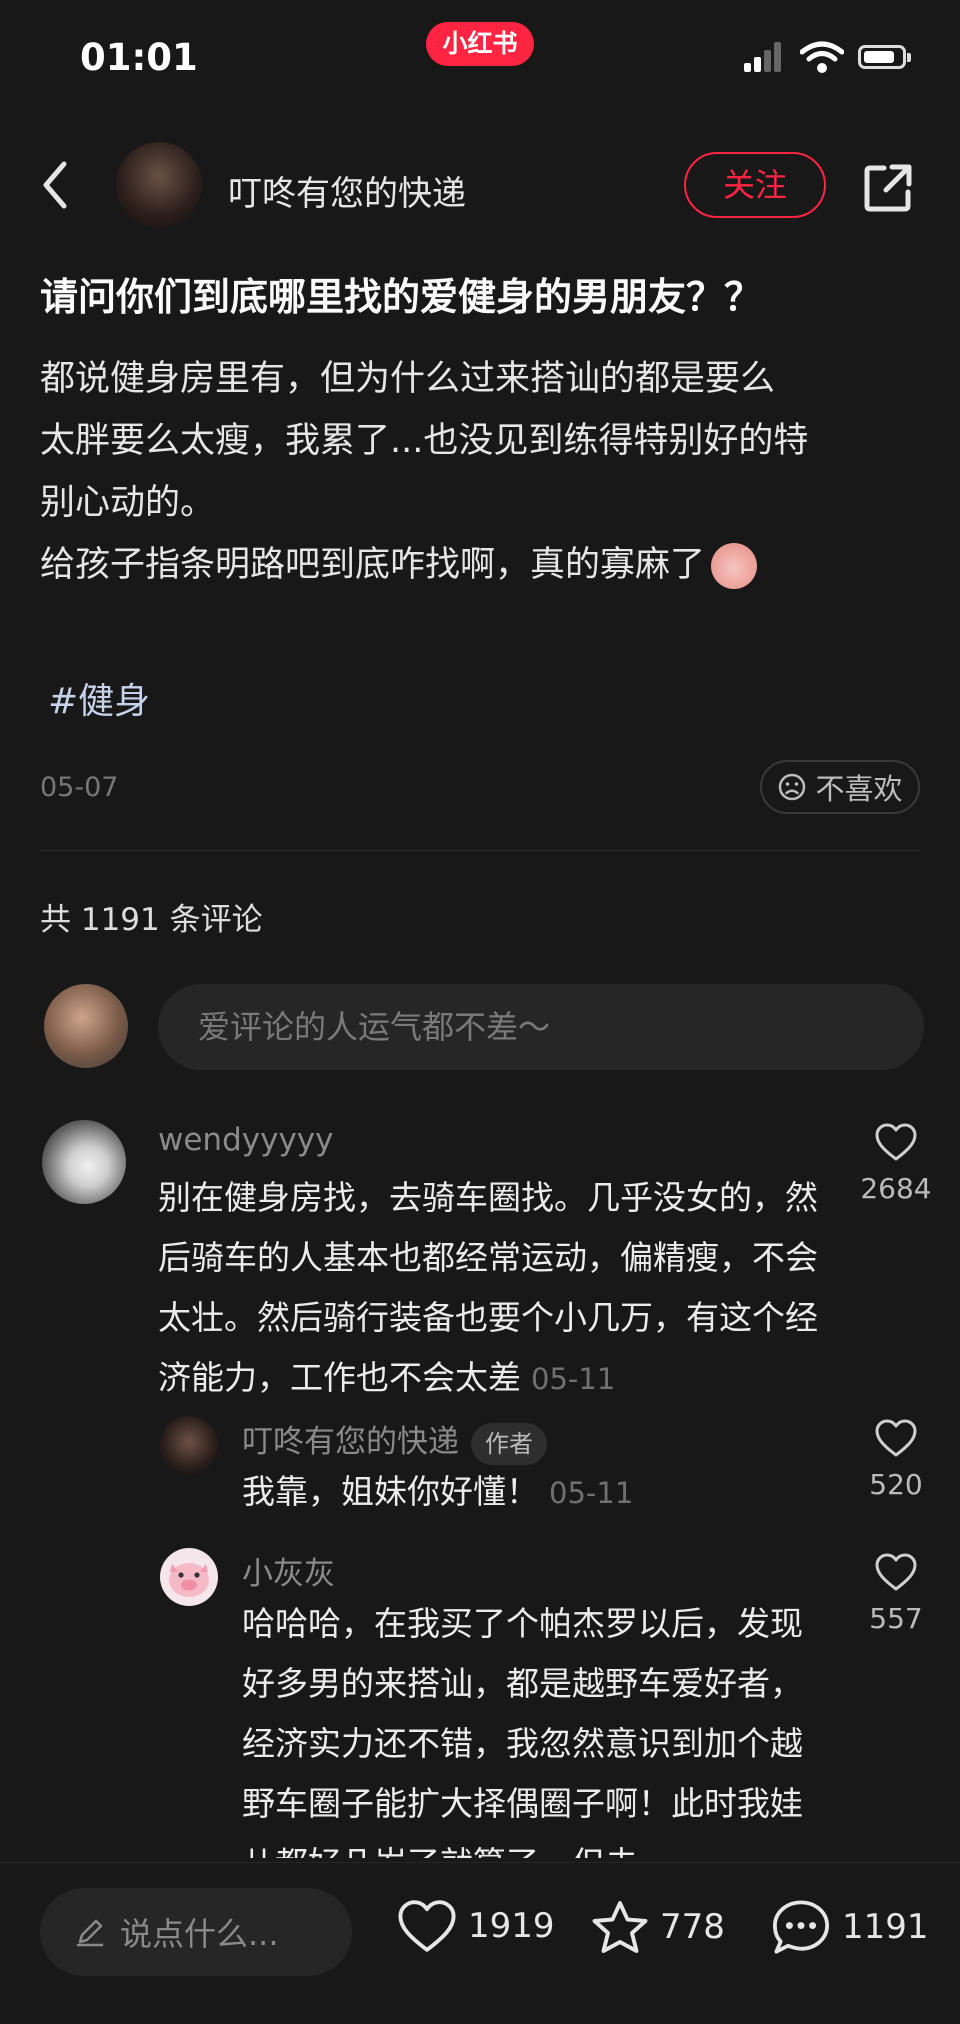 The height and width of the screenshot is (2024, 960). I want to click on follow-button: 关注, so click(755, 185).